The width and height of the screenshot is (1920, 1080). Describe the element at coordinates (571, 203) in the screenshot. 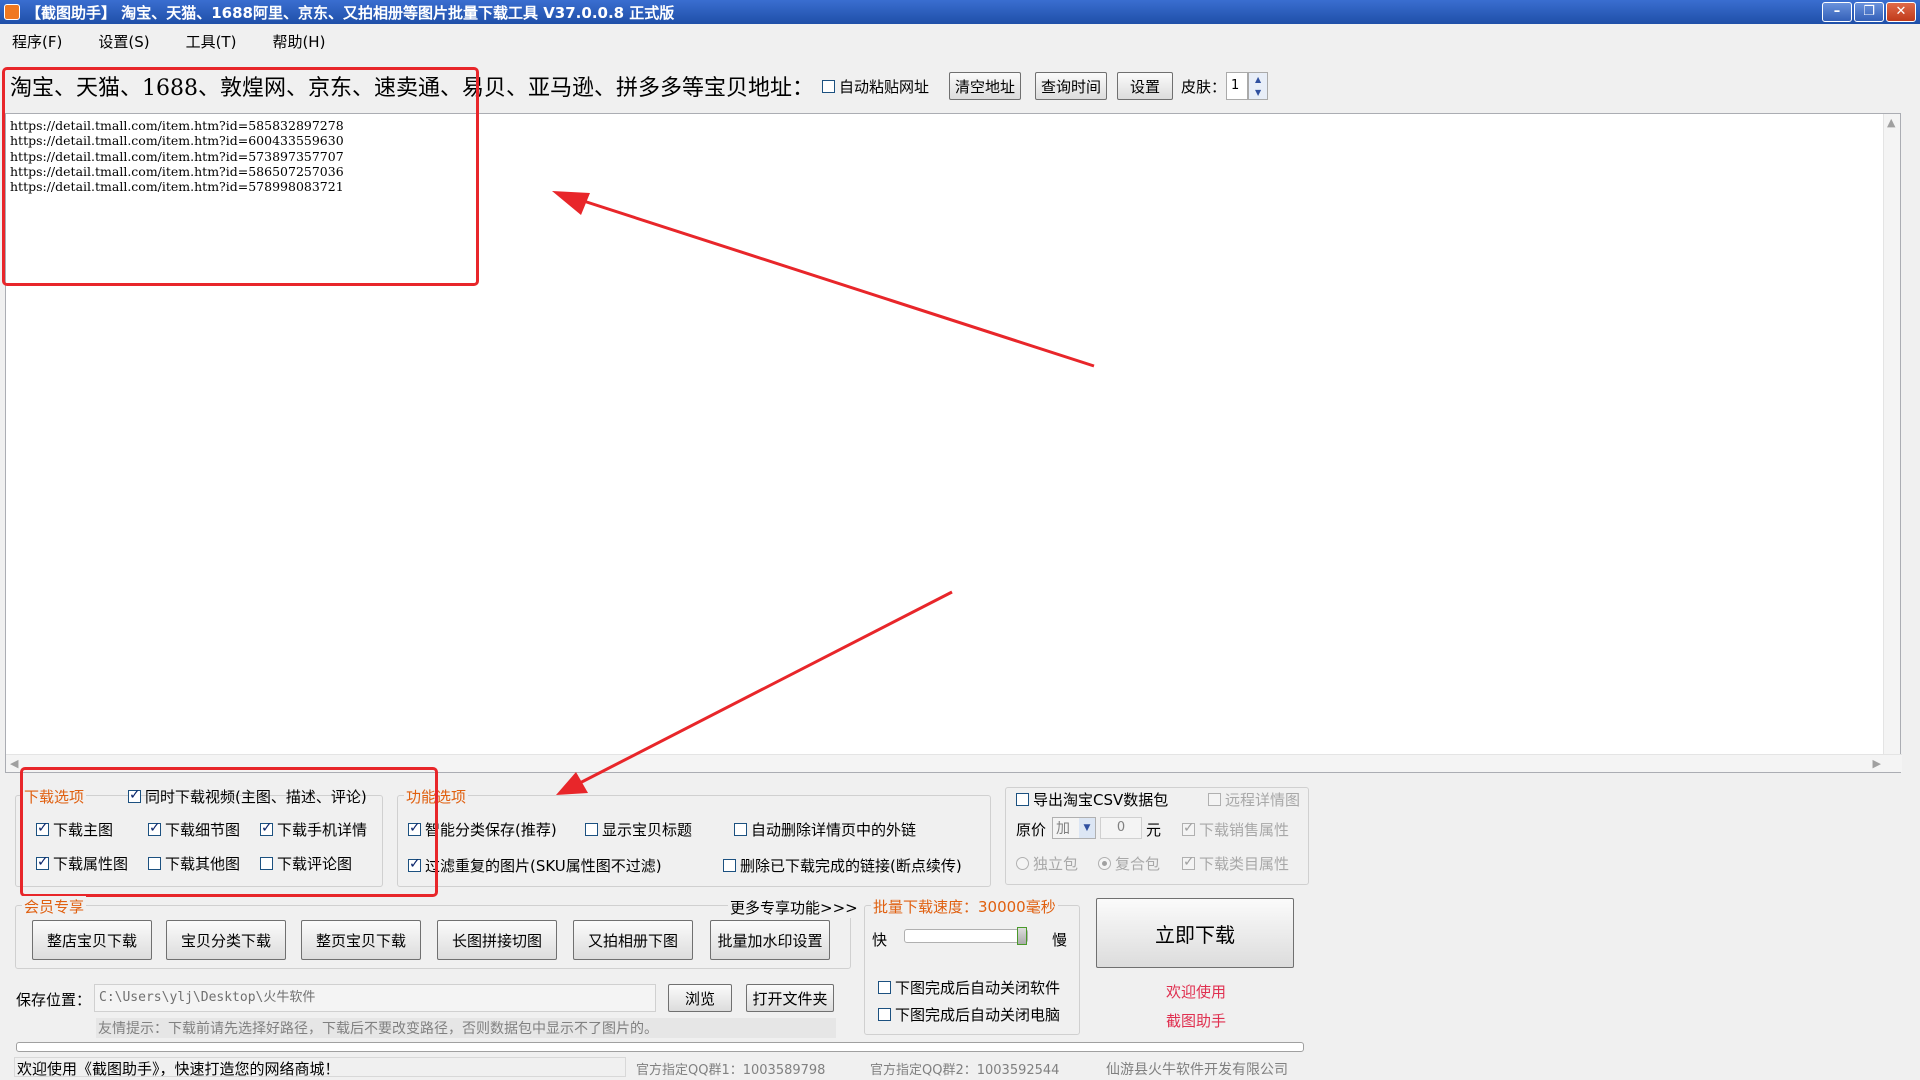

I see `arrow-head-top` at that location.